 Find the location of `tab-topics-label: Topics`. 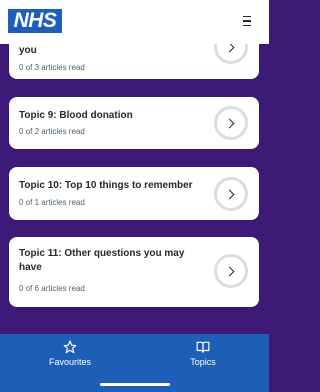

tab-topics-label: Topics is located at coordinates (203, 362).